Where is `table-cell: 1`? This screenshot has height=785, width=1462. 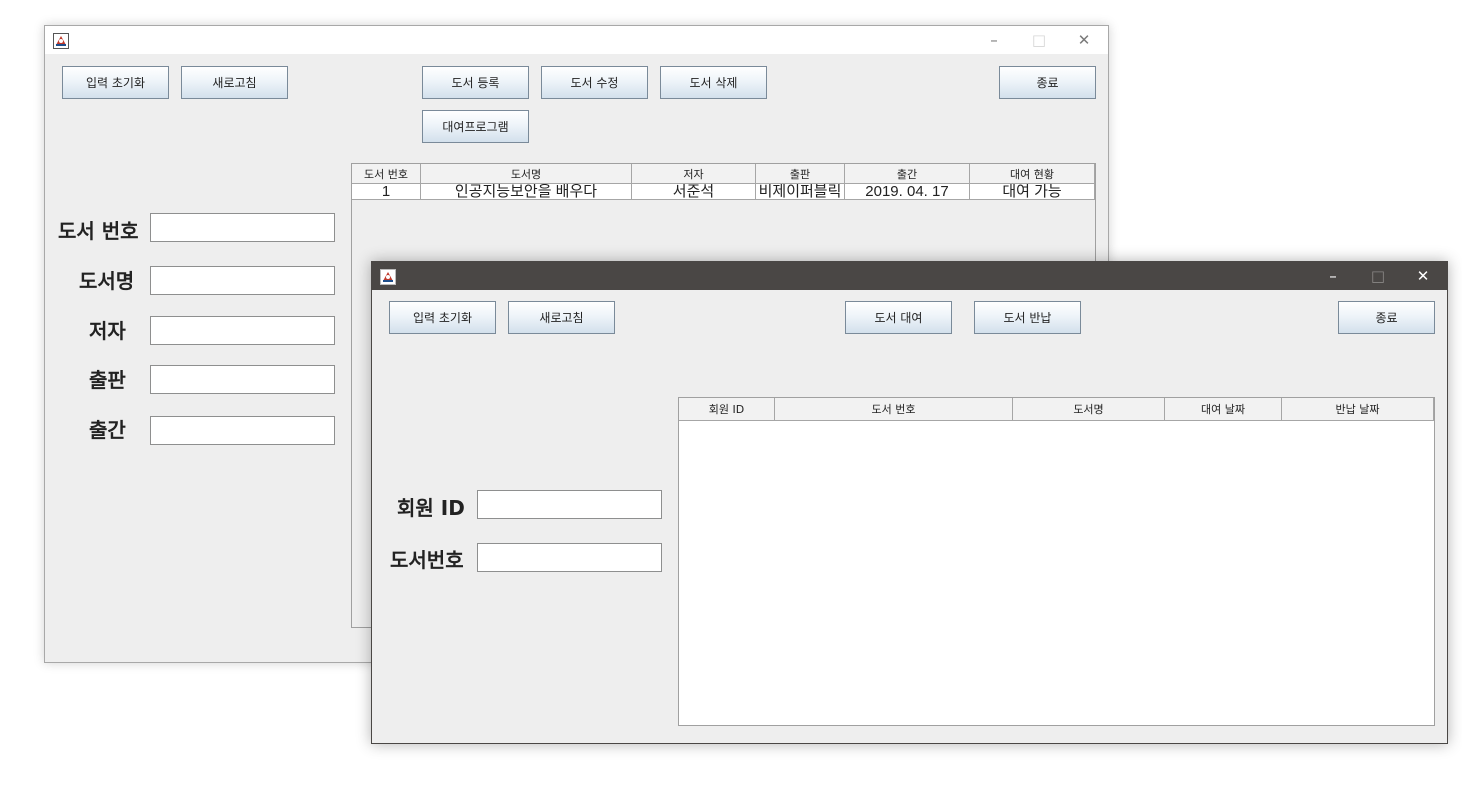
table-cell: 1 is located at coordinates (386, 192).